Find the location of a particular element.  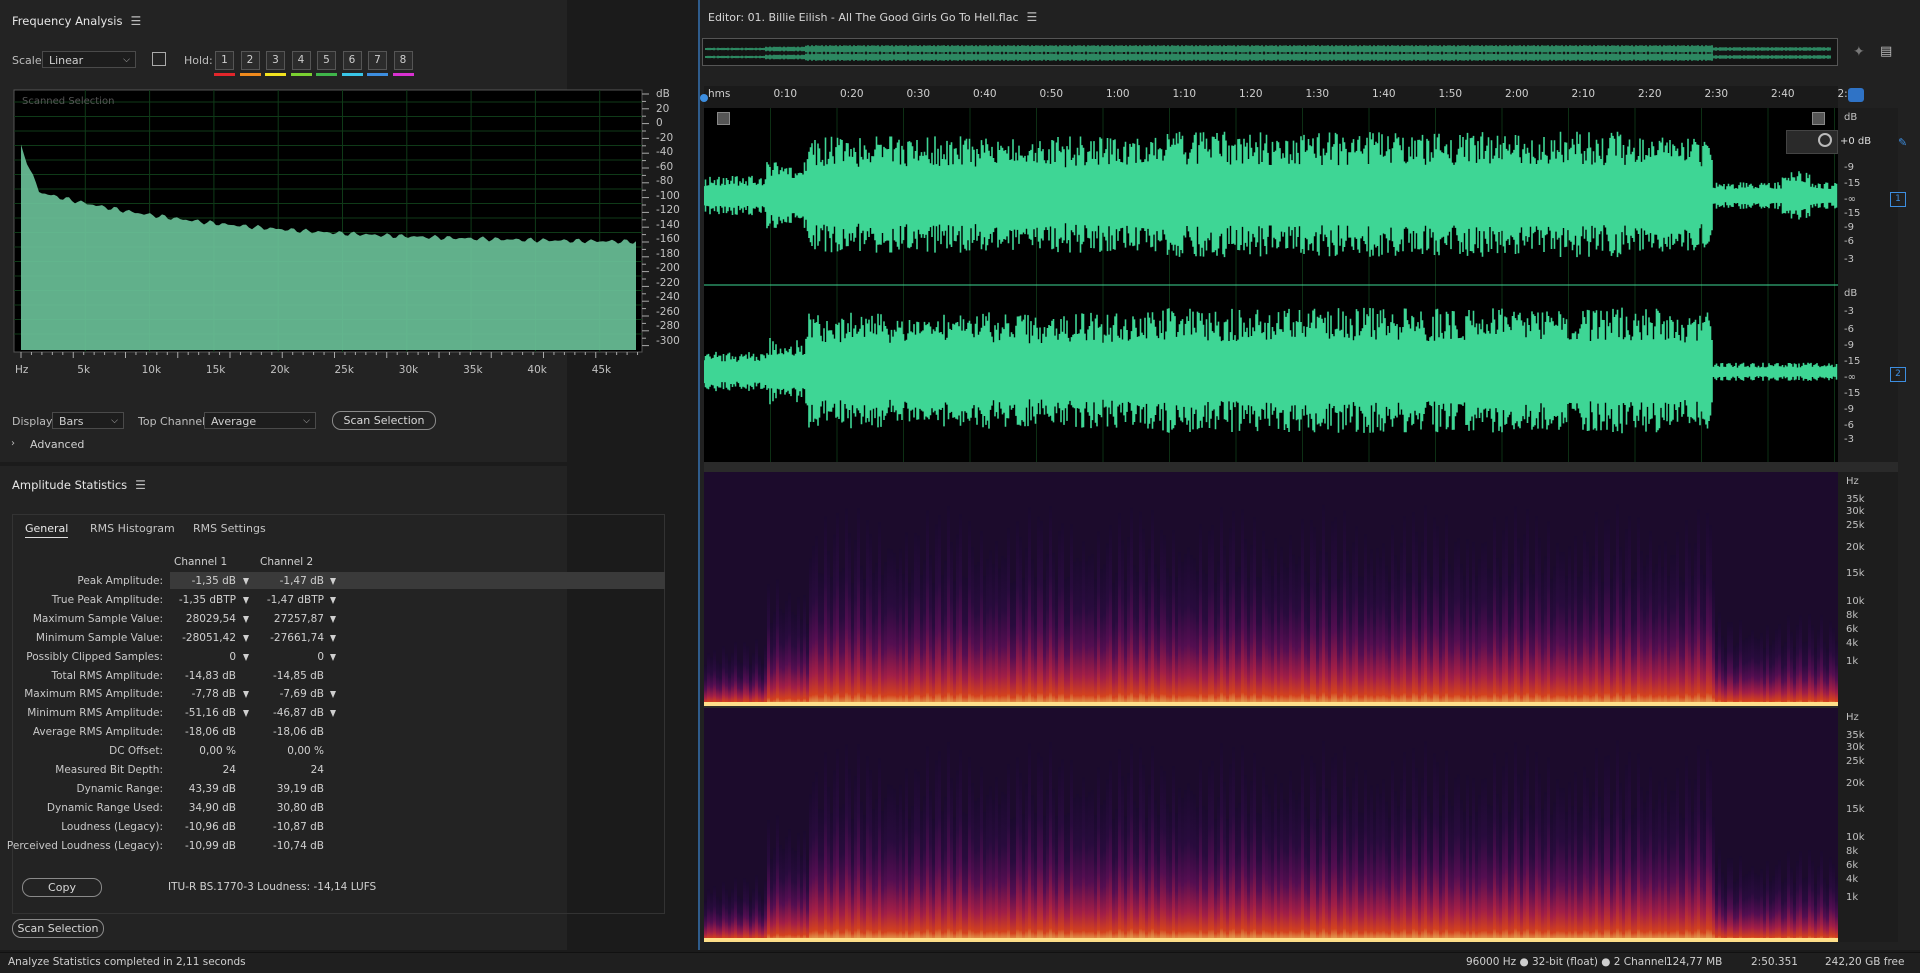

copy-to-clipboard-icon is located at coordinates (159, 59).